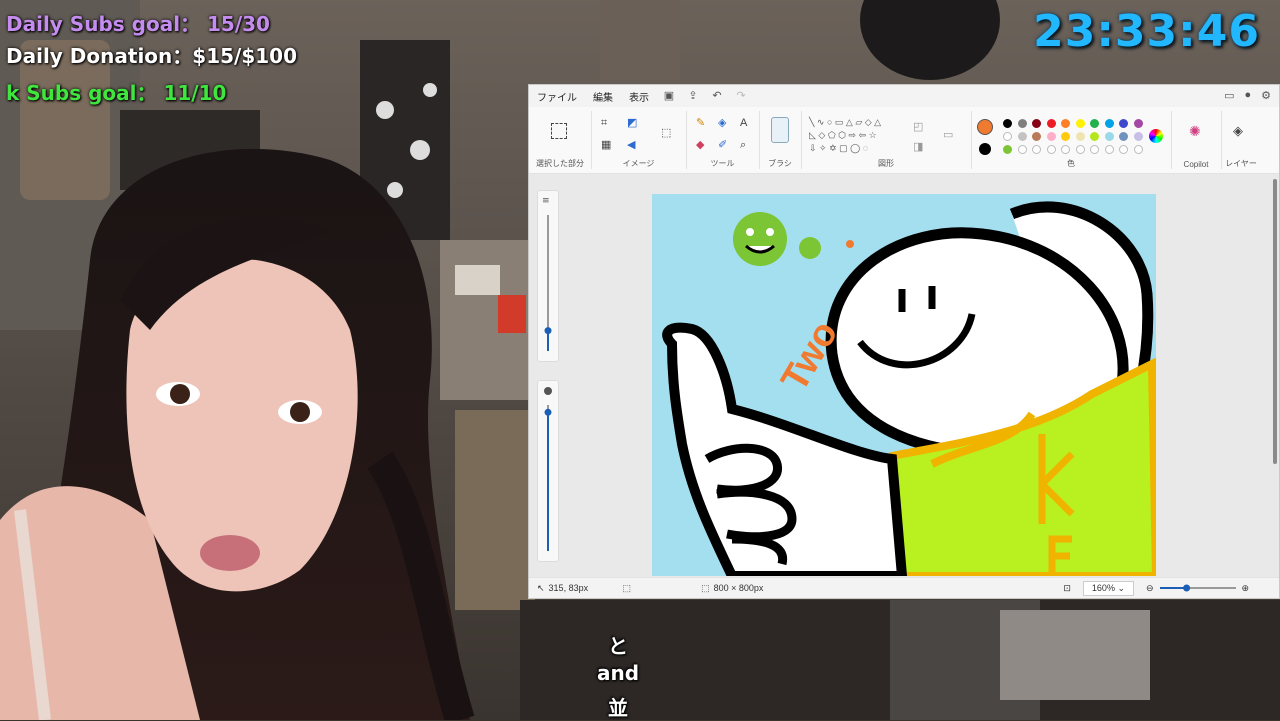 This screenshot has width=1280, height=721. Describe the element at coordinates (985, 149) in the screenshot. I see `secondary-color-swatch` at that location.